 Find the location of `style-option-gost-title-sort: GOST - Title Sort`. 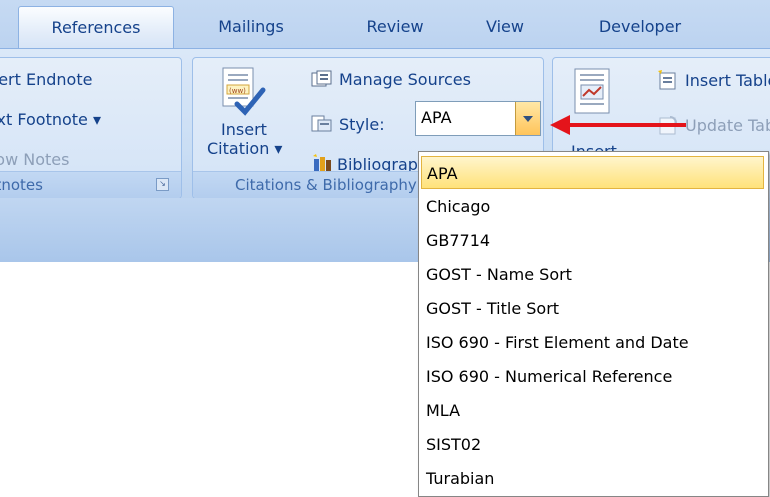

style-option-gost-title-sort: GOST - Title Sort is located at coordinates (592, 308).